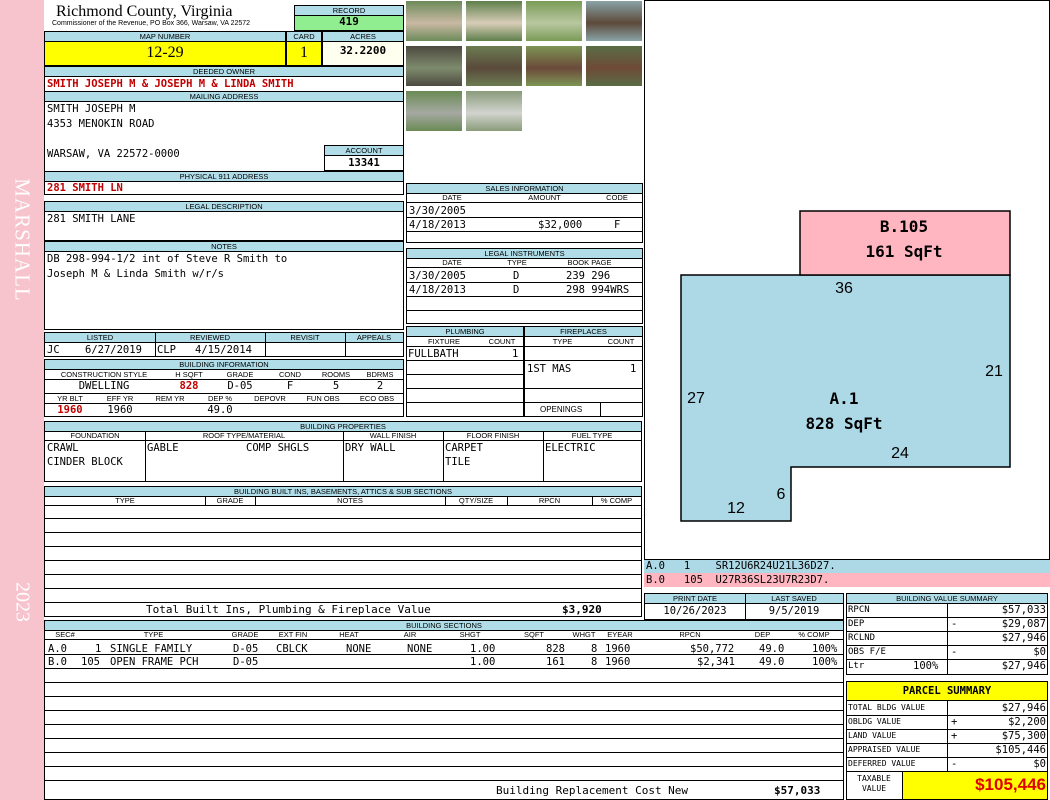 This screenshot has height=800, width=1050. What do you see at coordinates (594, 649) in the screenshot?
I see `sec-a-whgt: 8` at bounding box center [594, 649].